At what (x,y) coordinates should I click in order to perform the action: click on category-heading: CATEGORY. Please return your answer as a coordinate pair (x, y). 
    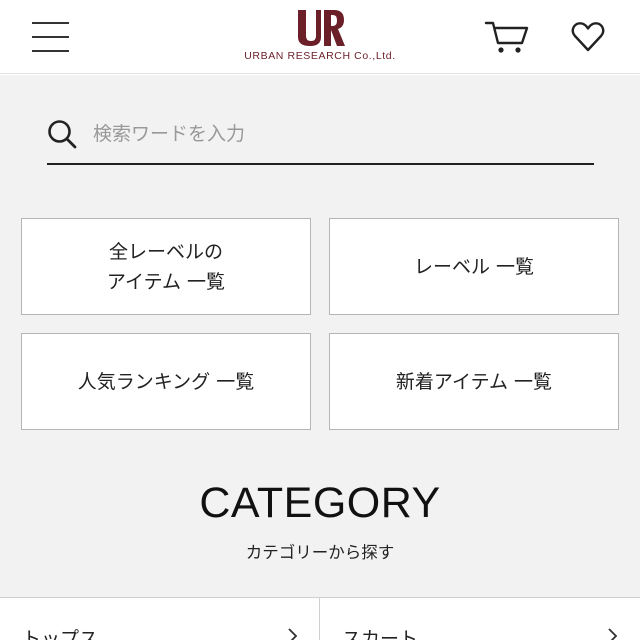
    Looking at the image, I should click on (320, 503).